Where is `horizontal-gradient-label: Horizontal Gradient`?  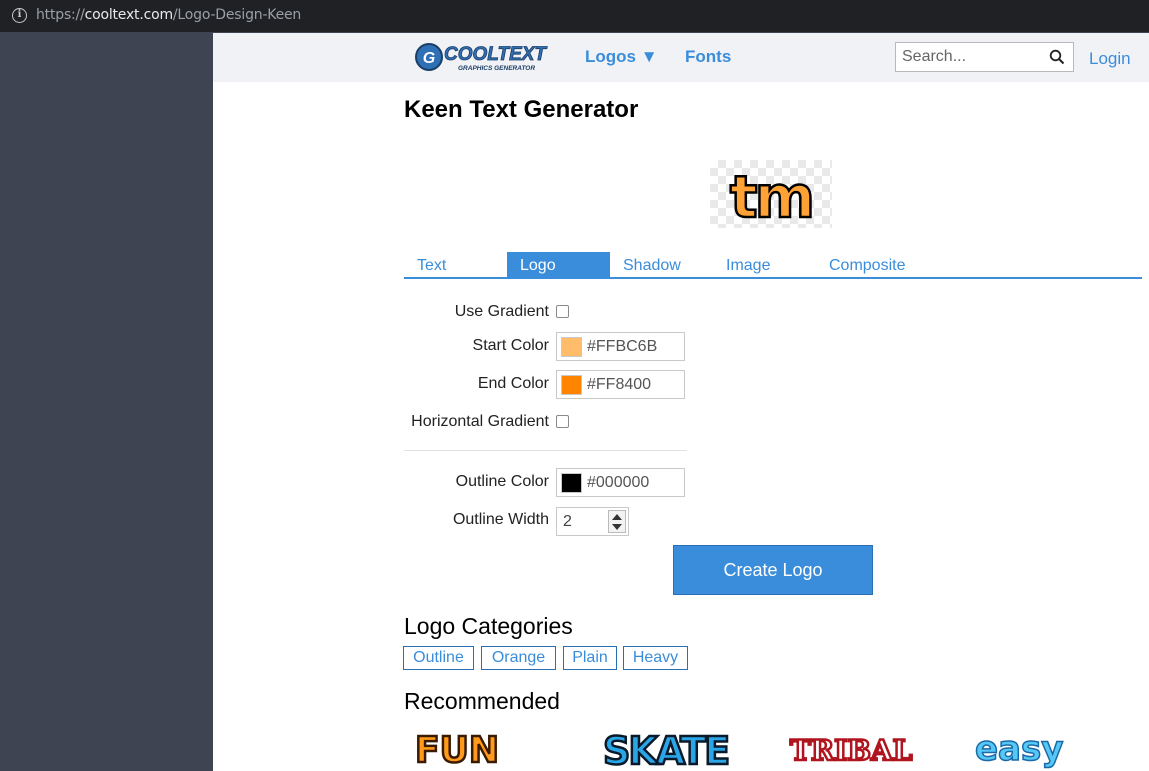
horizontal-gradient-label: Horizontal Gradient is located at coordinates (480, 421).